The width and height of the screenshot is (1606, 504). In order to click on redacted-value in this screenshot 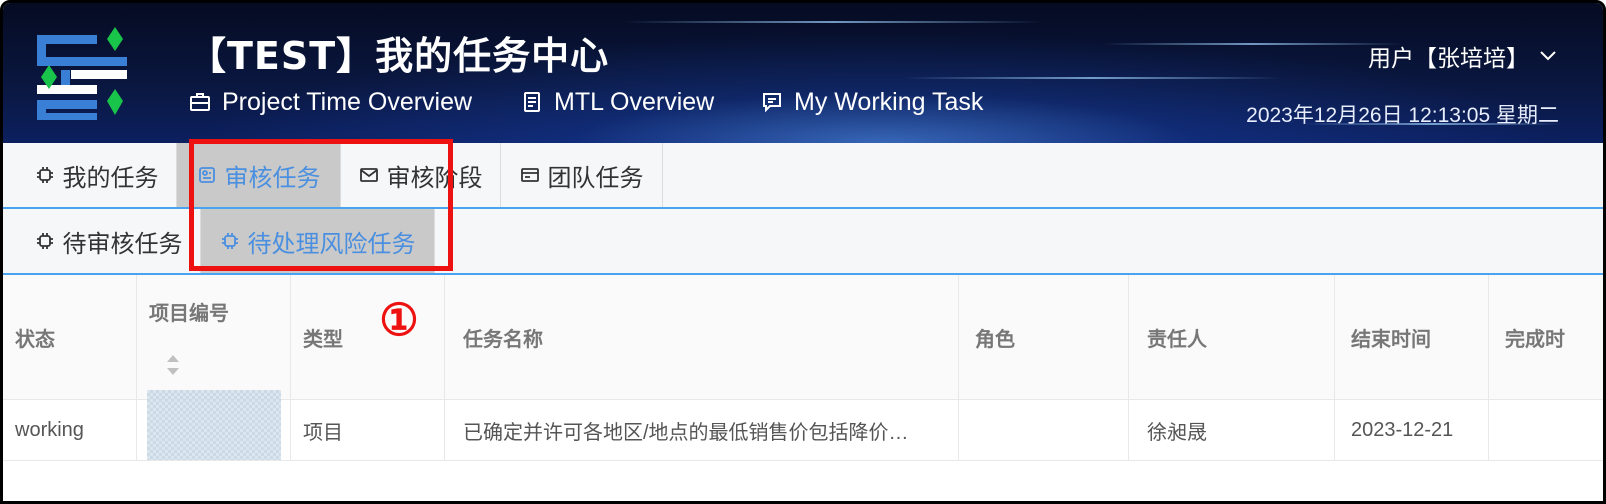, I will do `click(214, 425)`.